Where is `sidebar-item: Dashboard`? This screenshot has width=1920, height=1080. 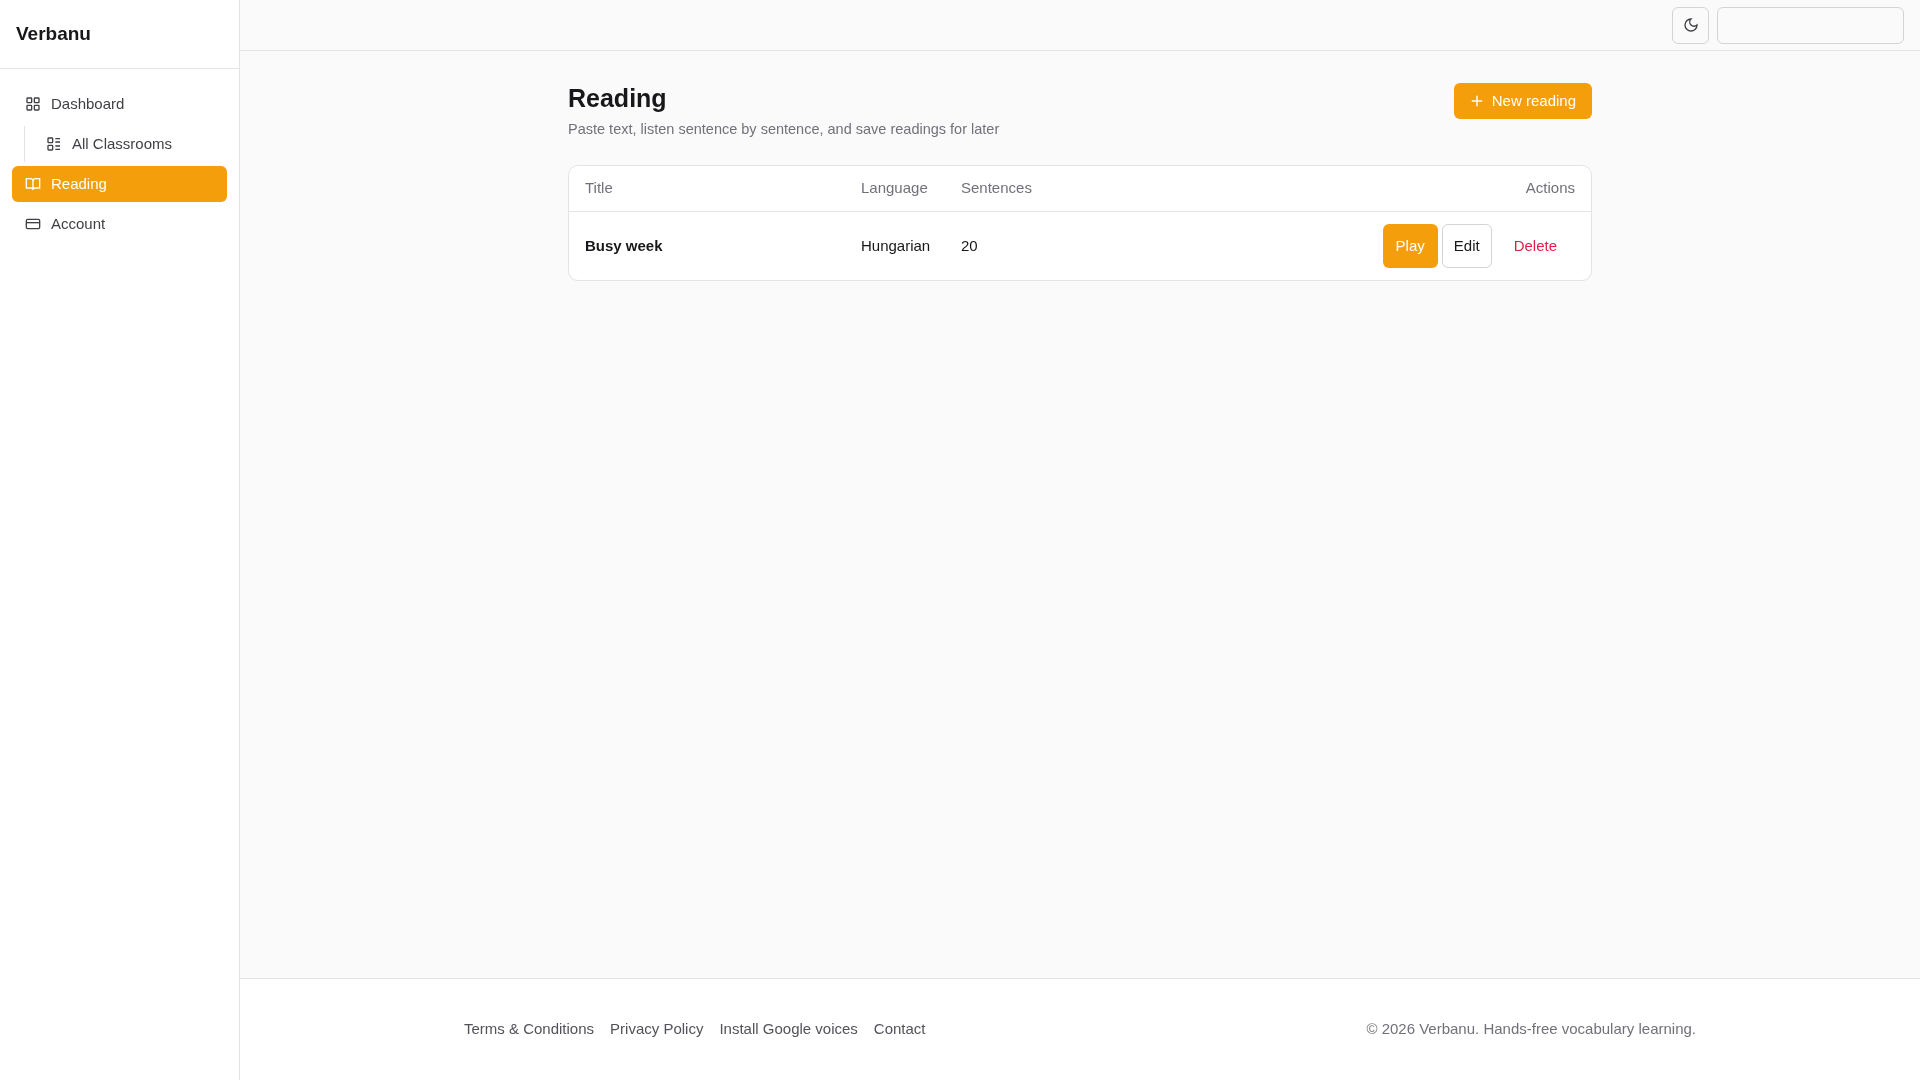 sidebar-item: Dashboard is located at coordinates (119, 104).